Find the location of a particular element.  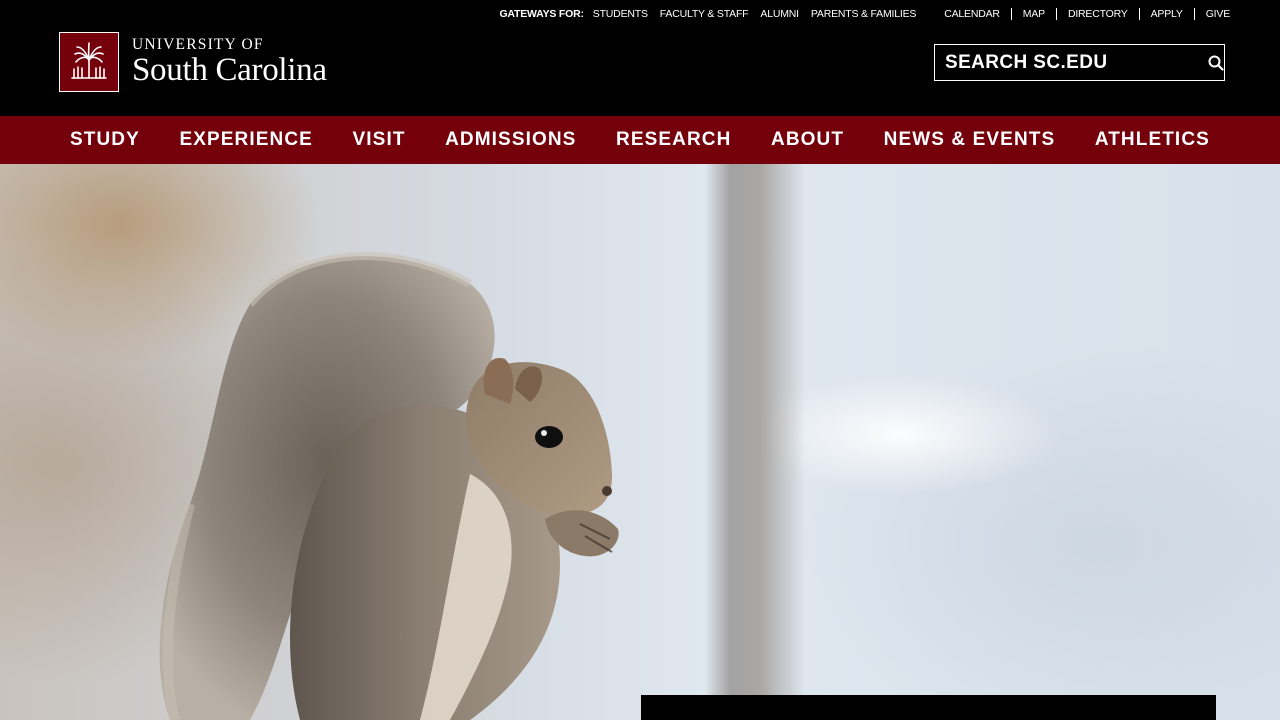

utility-link-apply: APPLY is located at coordinates (1166, 14).